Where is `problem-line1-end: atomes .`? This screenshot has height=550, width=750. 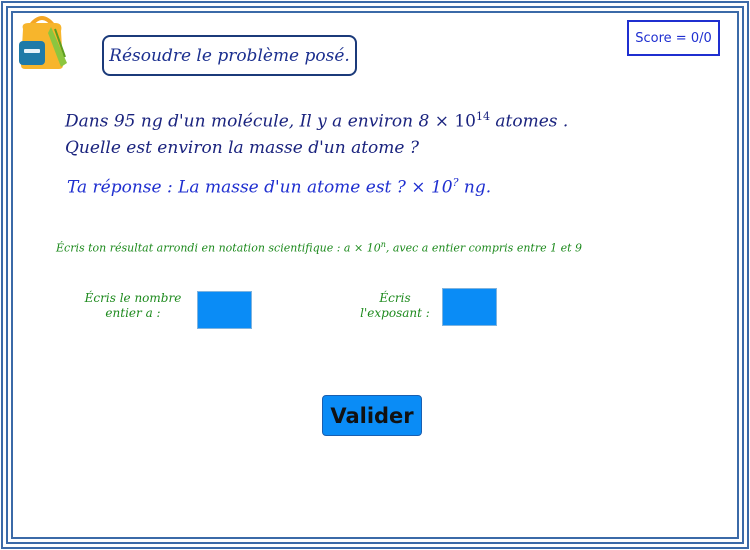
problem-line1-end: atomes . is located at coordinates (532, 121).